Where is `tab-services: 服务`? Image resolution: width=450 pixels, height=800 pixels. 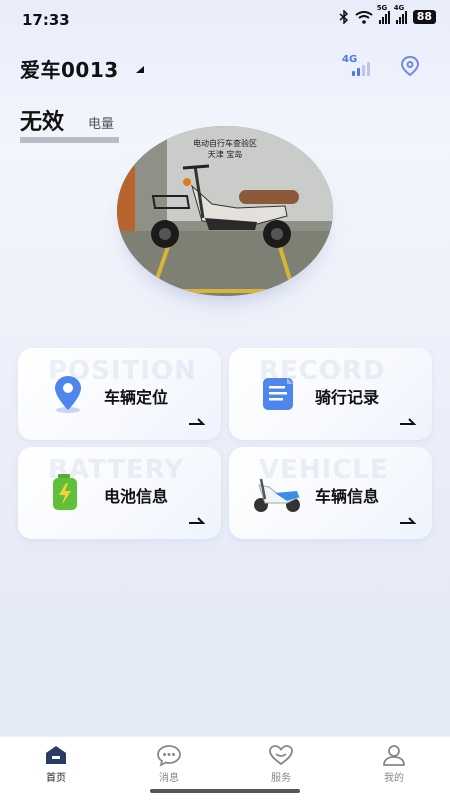
tab-services: 服务 is located at coordinates (281, 763).